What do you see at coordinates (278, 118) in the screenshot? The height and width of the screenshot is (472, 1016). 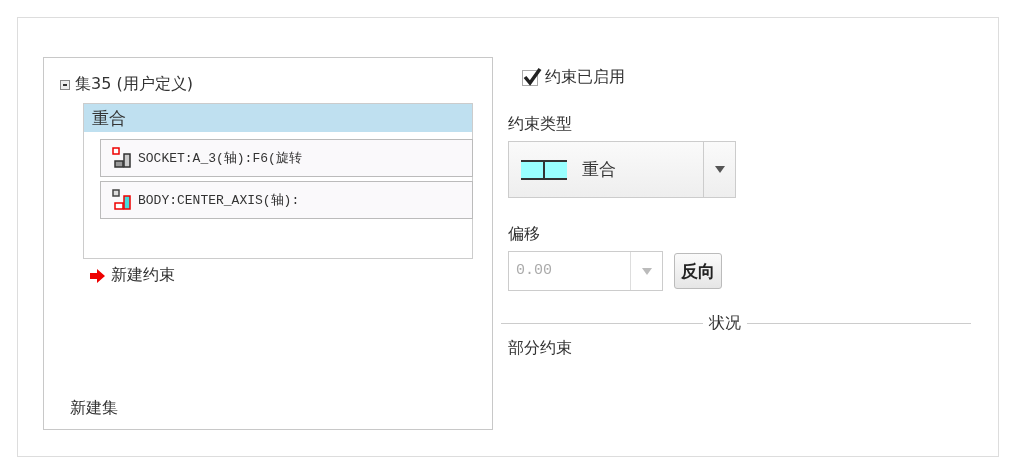 I see `constraint-item: 重合` at bounding box center [278, 118].